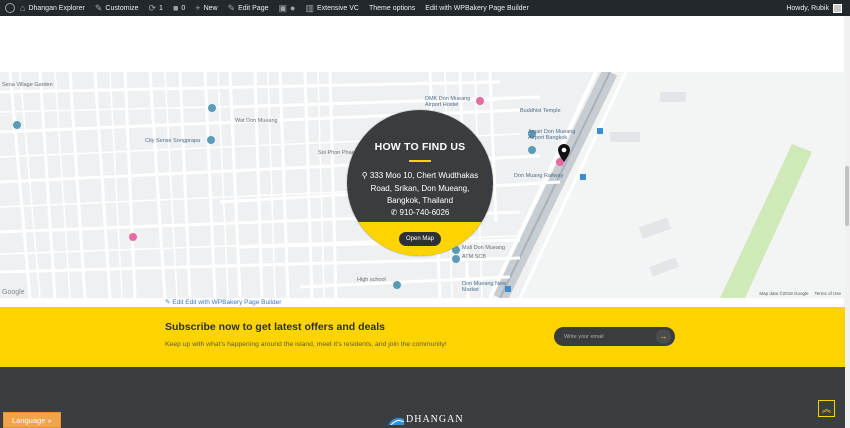 This screenshot has width=850, height=428. I want to click on edit-links-text: Edit Edit with WPBakery Page Builder, so click(226, 302).